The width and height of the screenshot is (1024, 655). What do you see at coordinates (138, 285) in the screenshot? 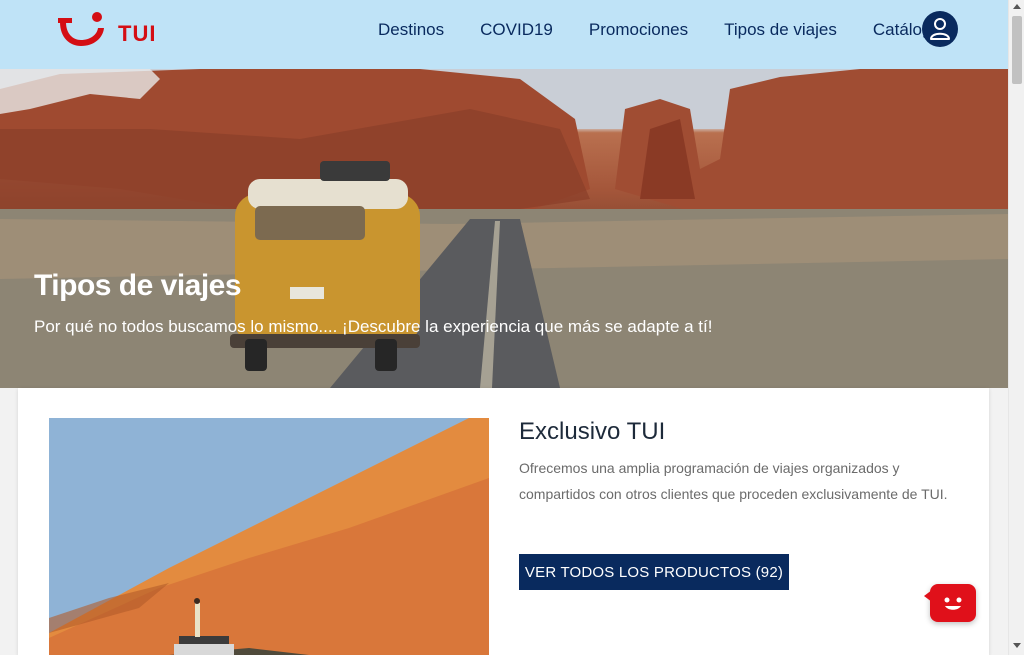
I see `hero-title: Tipos de viajes` at bounding box center [138, 285].